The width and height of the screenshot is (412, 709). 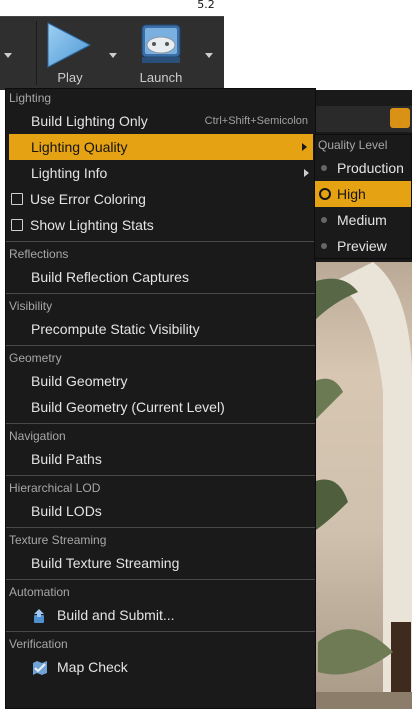 What do you see at coordinates (37, 436) in the screenshot?
I see `section-header-navigation: Navigation` at bounding box center [37, 436].